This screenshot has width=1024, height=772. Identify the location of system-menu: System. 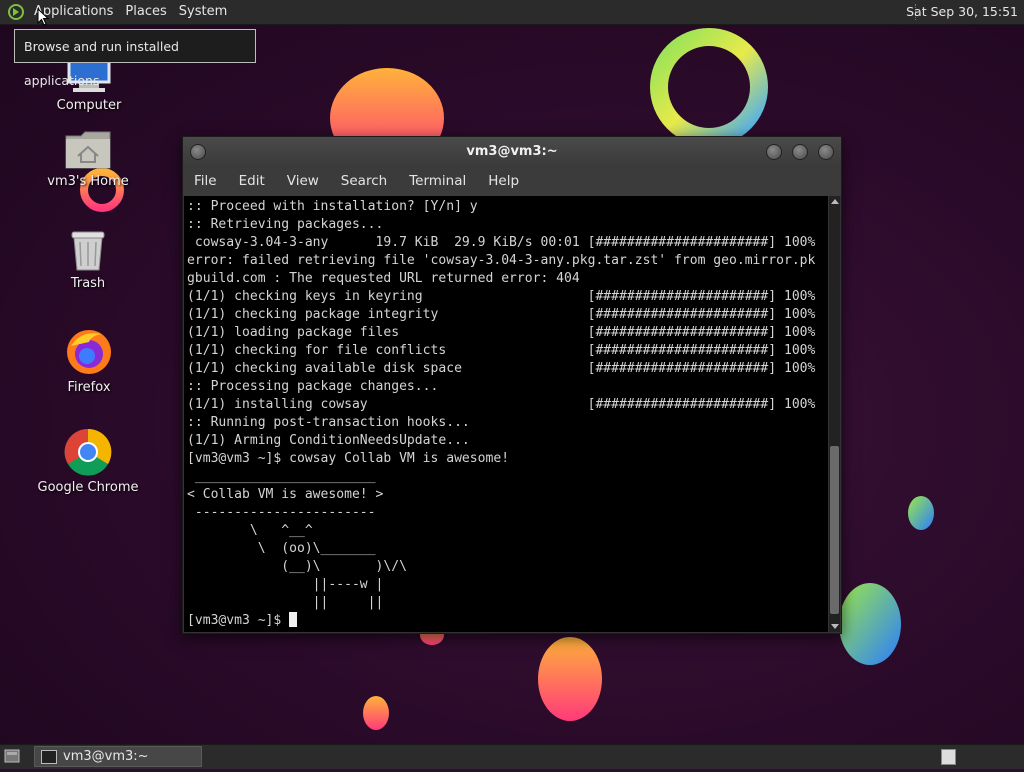
(203, 12).